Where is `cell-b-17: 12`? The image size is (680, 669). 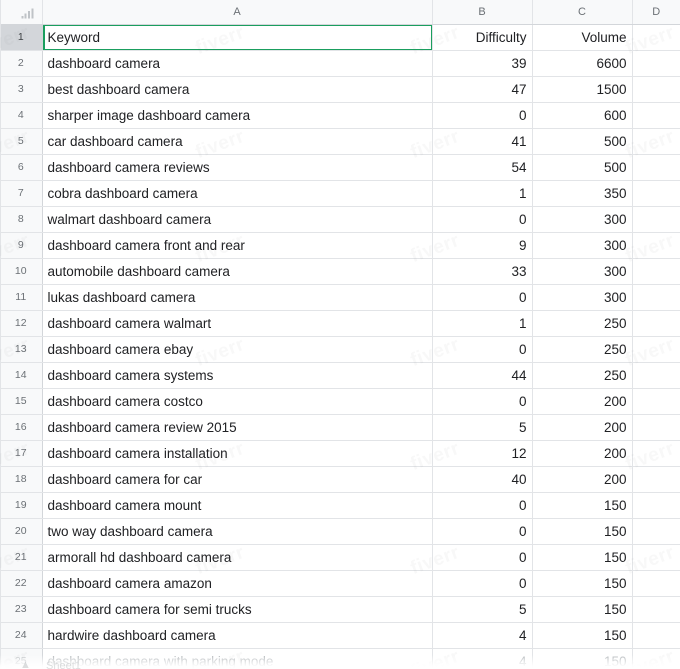 cell-b-17: 12 is located at coordinates (482, 453).